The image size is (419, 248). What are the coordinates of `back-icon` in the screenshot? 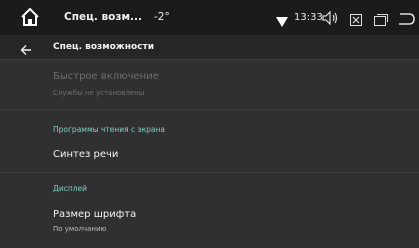 It's located at (406, 19).